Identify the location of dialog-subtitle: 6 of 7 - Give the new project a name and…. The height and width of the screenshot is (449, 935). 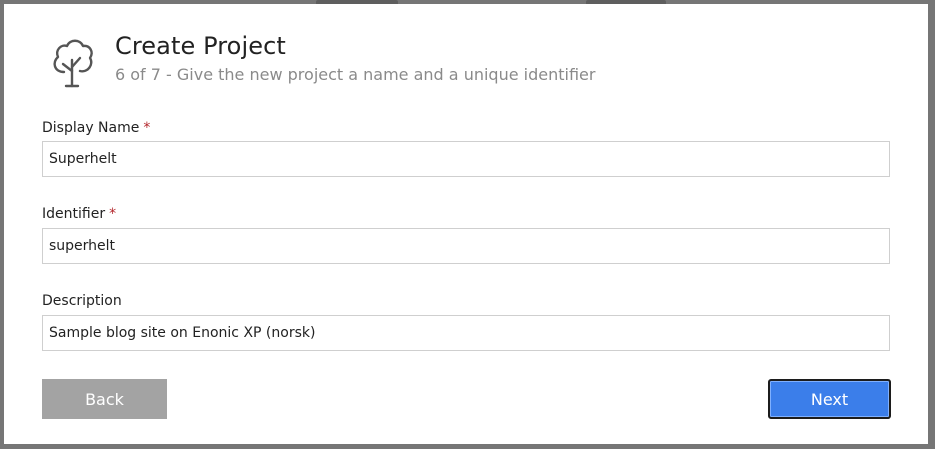
(355, 74).